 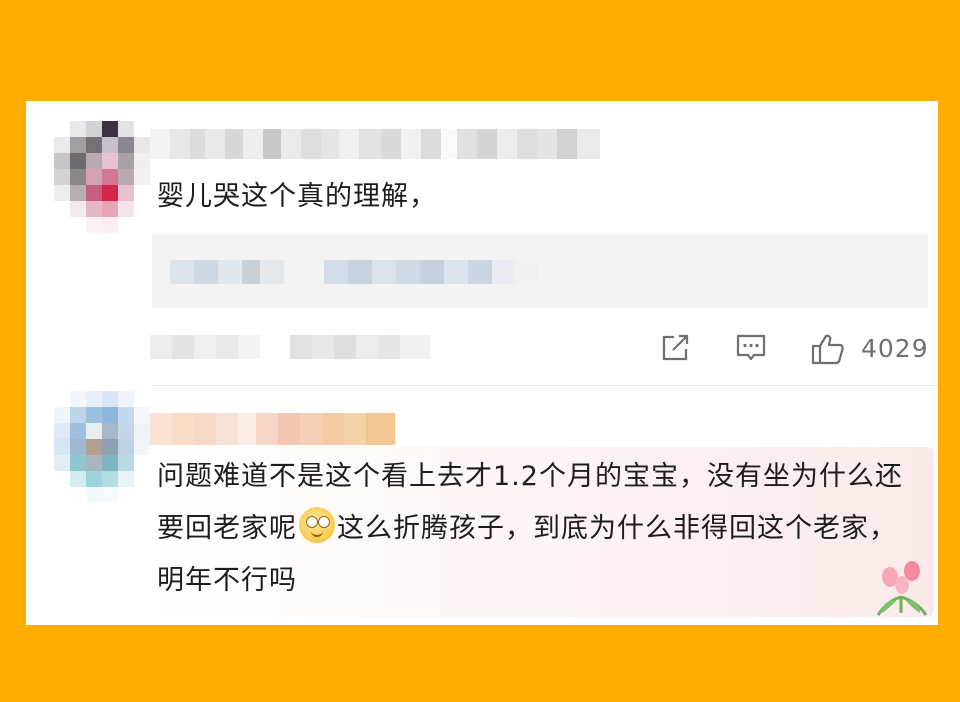 I want to click on quoted-reply-redacted, so click(x=540, y=271).